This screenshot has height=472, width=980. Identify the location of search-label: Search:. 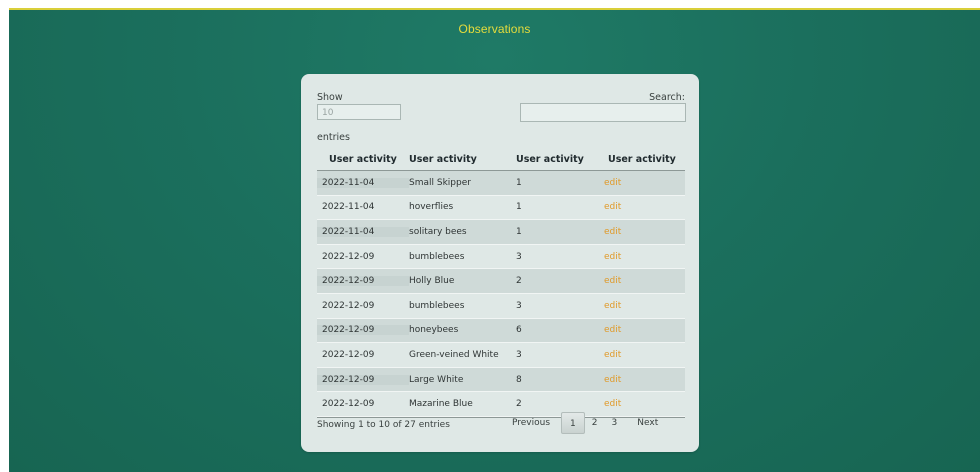
(667, 97).